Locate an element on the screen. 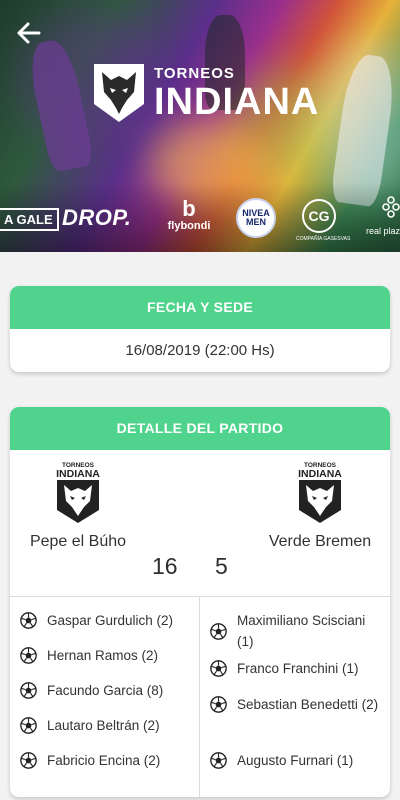 The image size is (400, 800). sponsor-flybondi: b flybondi is located at coordinates (189, 214).